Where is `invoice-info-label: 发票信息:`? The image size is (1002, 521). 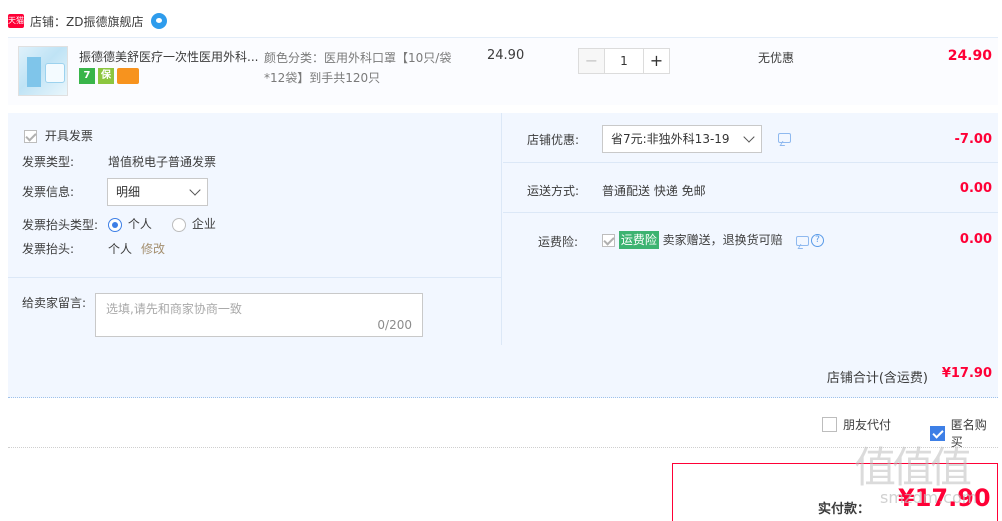 invoice-info-label: 发票信息: is located at coordinates (48, 192).